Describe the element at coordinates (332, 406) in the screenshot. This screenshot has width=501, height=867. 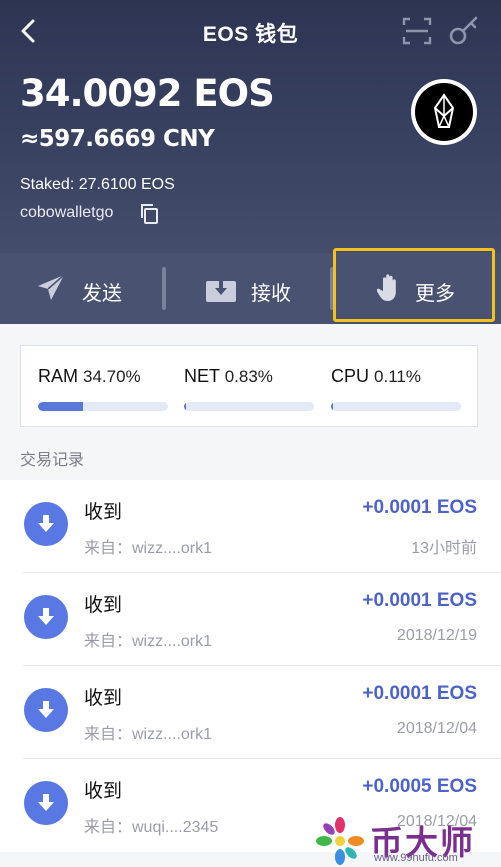
I see `cpu-bar-fill` at that location.